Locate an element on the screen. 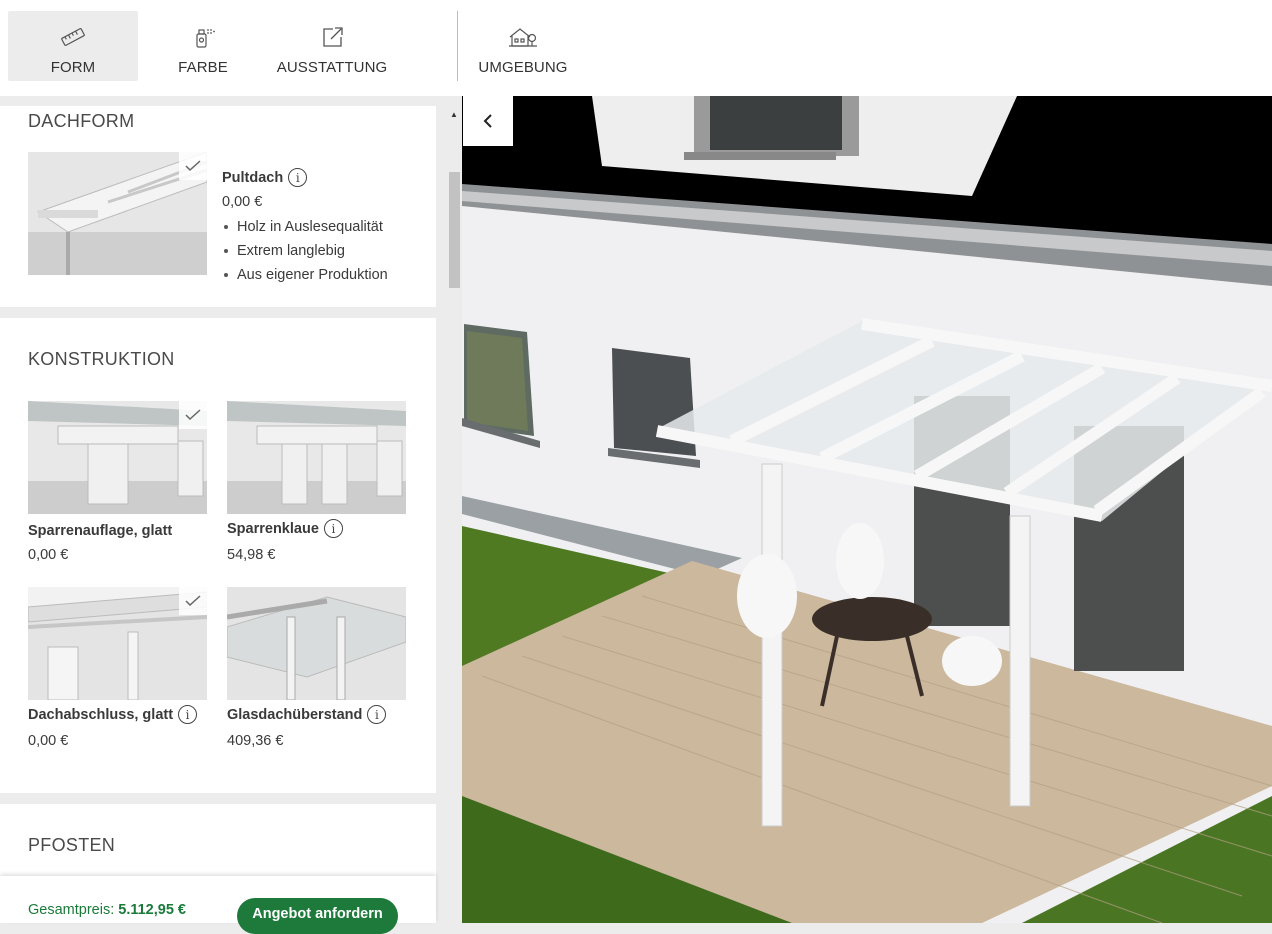 The width and height of the screenshot is (1272, 934). request-offer-button: Angebot anfordern is located at coordinates (317, 916).